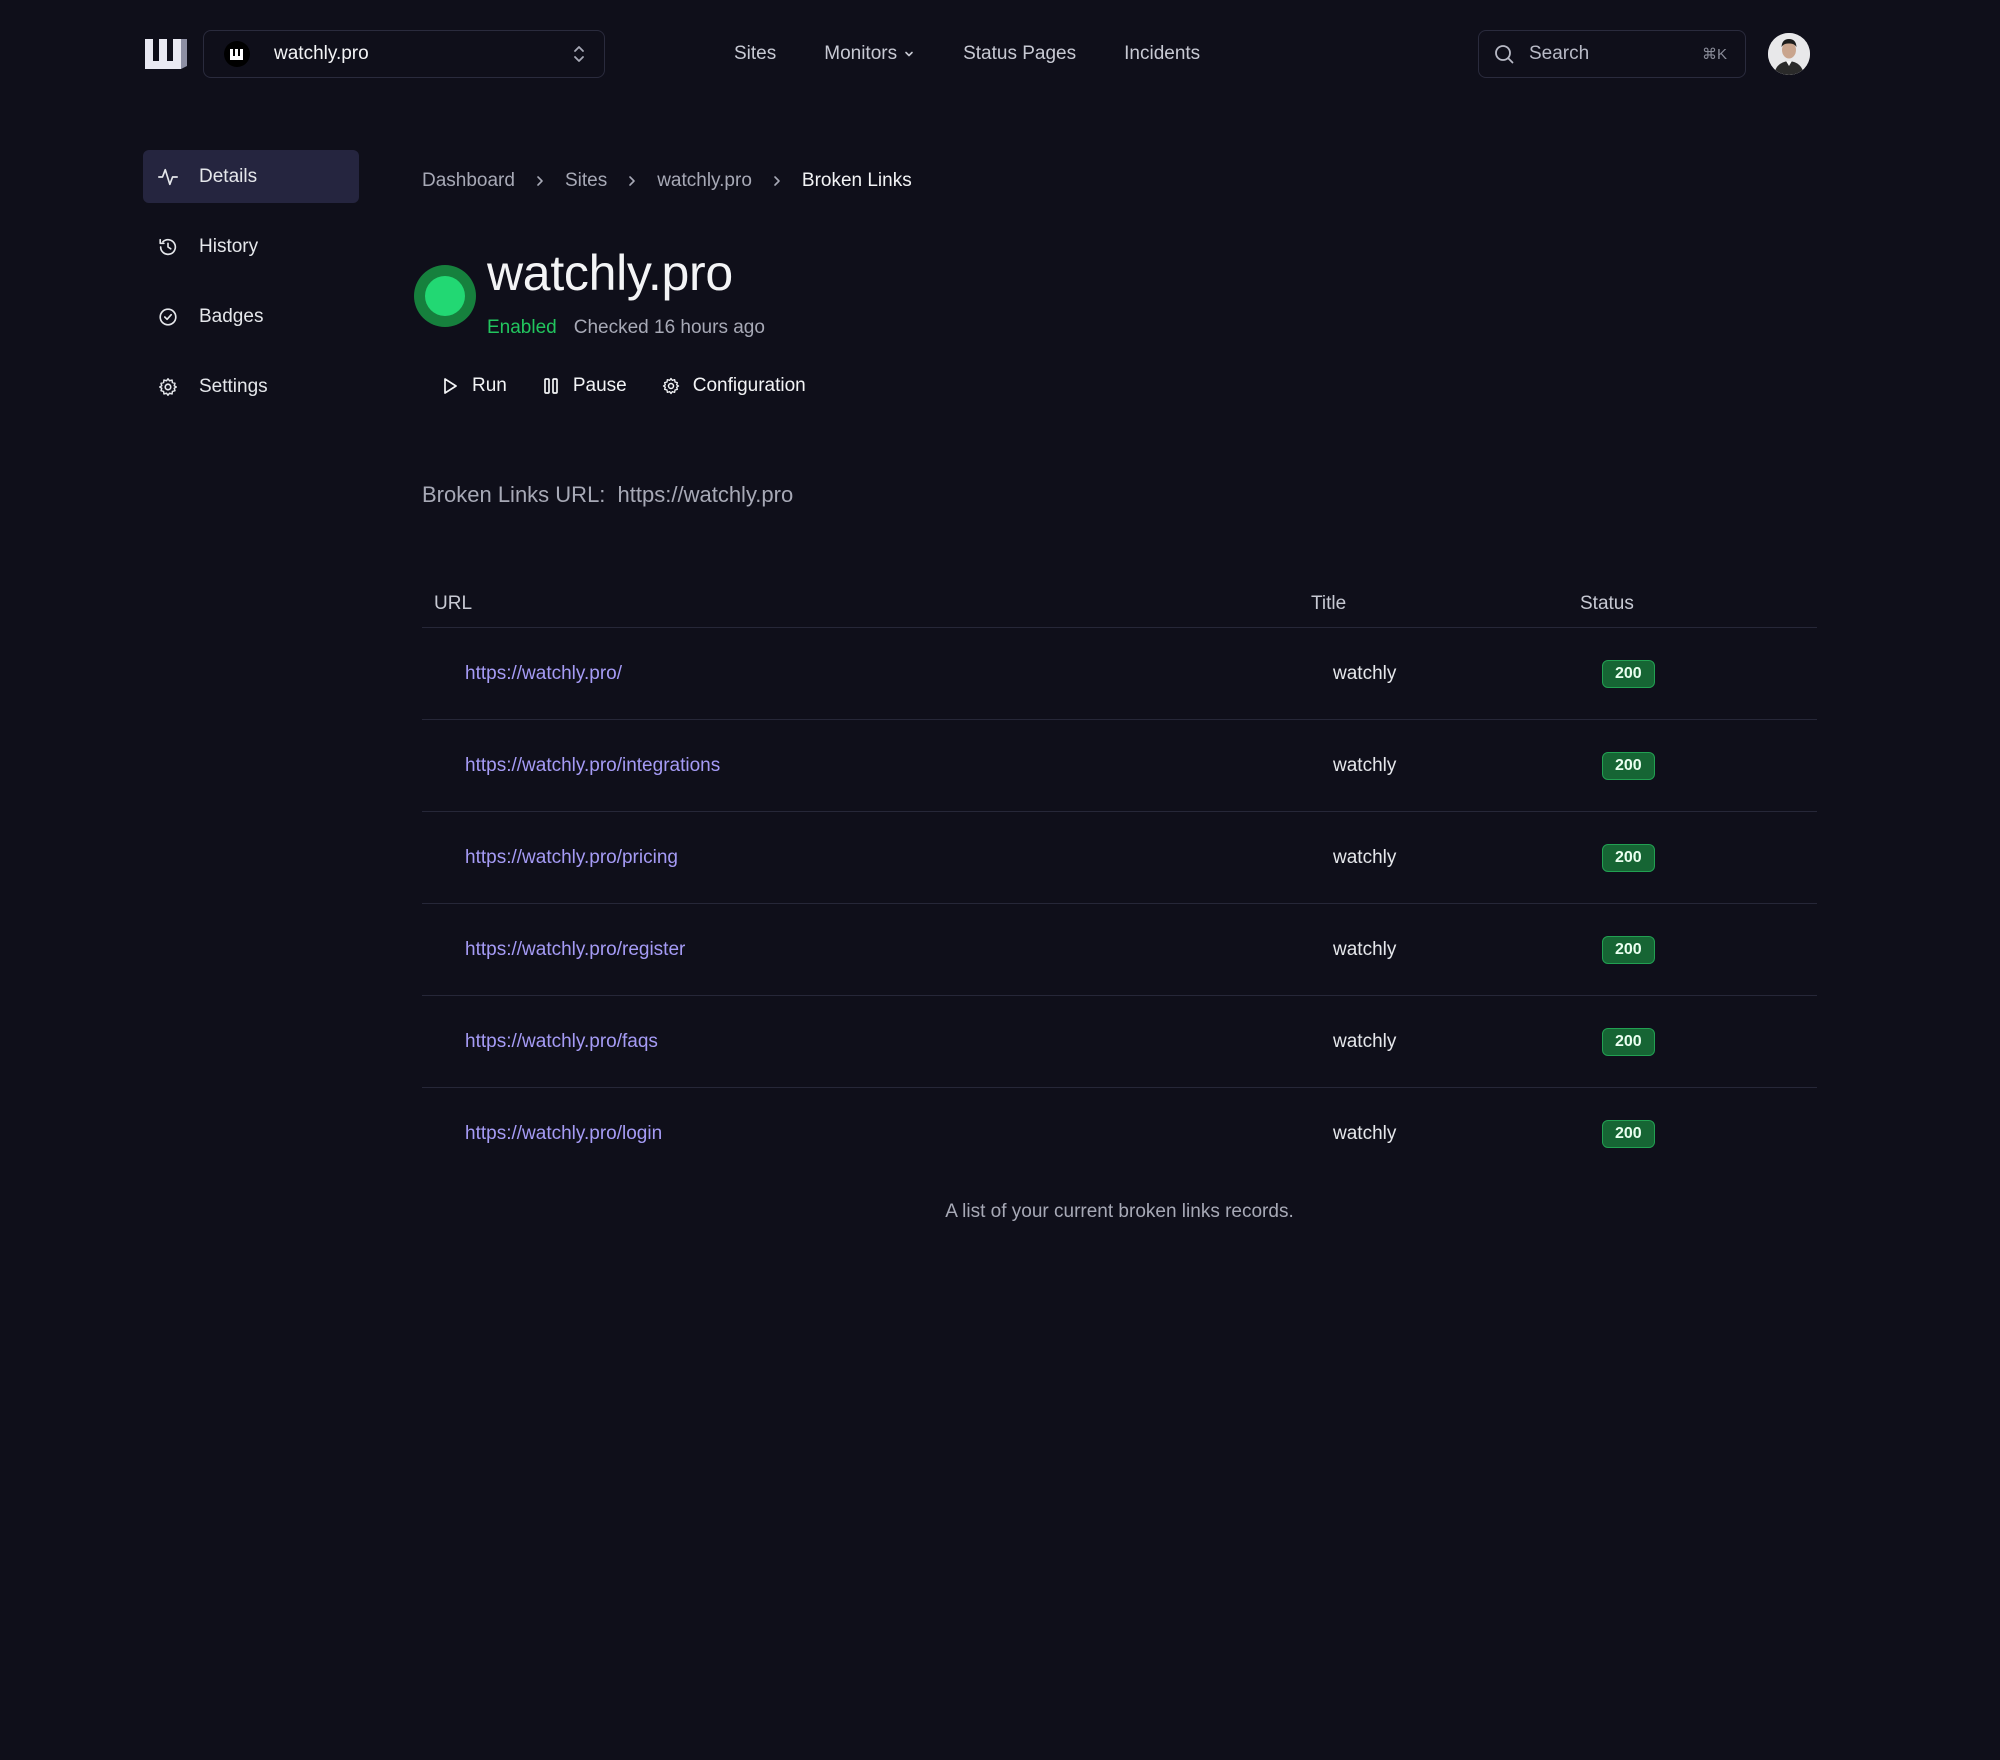 This screenshot has height=1760, width=2000. I want to click on pause-button: Pause, so click(584, 386).